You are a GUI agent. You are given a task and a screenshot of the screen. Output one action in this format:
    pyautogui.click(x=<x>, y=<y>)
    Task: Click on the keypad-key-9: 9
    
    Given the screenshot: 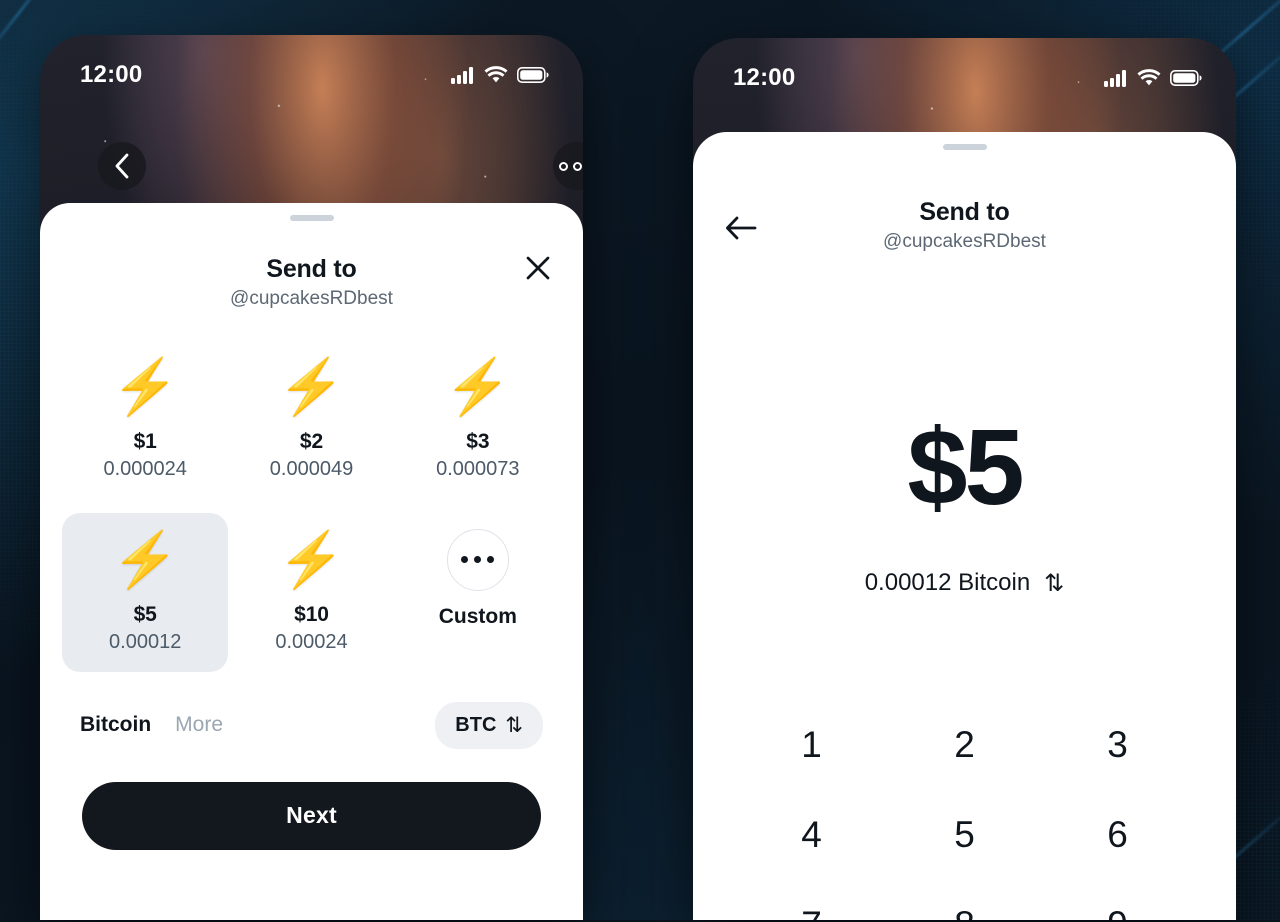 What is the action you would take?
    pyautogui.click(x=1117, y=912)
    